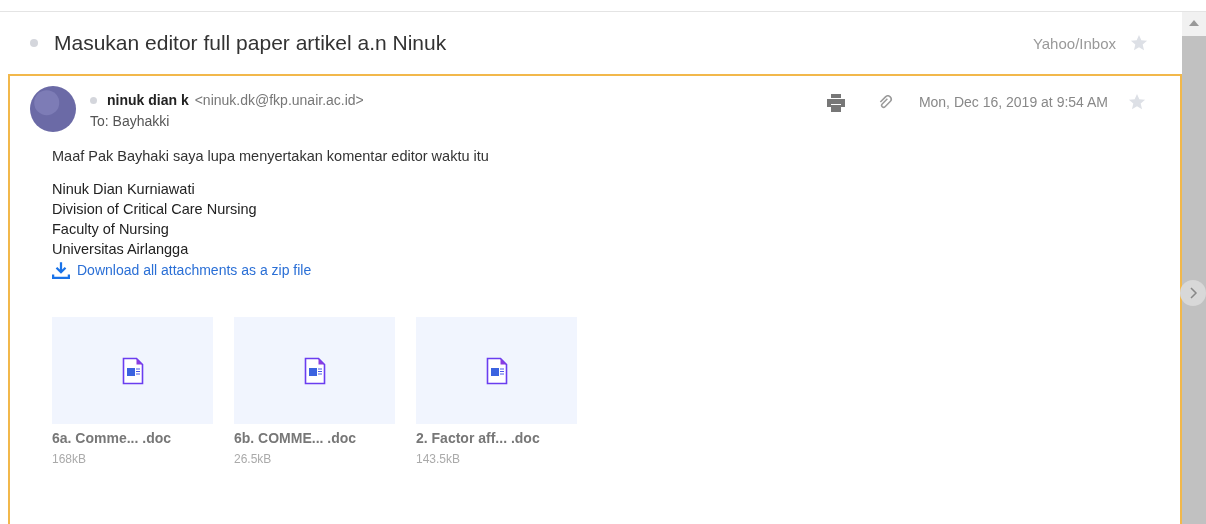 This screenshot has height=524, width=1206. Describe the element at coordinates (70, 459) in the screenshot. I see `attachment-size: 168kB` at that location.